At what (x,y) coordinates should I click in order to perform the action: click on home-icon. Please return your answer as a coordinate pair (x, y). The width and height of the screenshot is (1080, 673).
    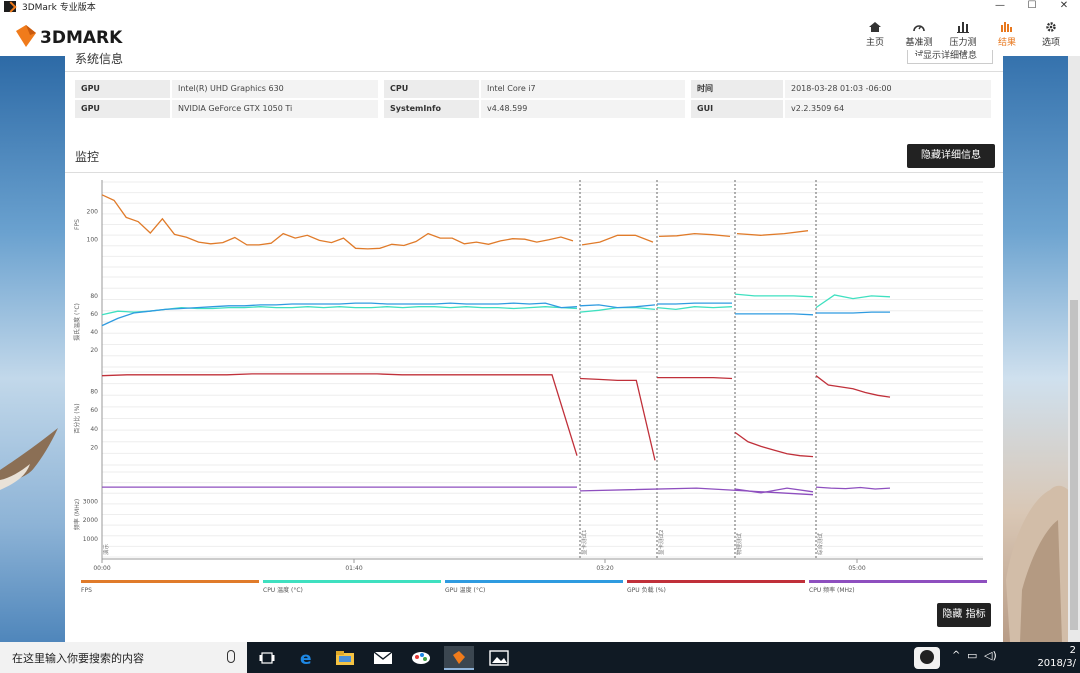
    Looking at the image, I should click on (875, 27).